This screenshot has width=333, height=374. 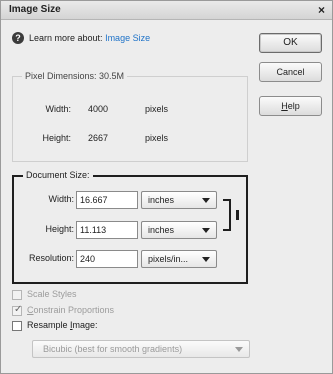 I want to click on scale-styles-label: Scale Styles, so click(x=52, y=294).